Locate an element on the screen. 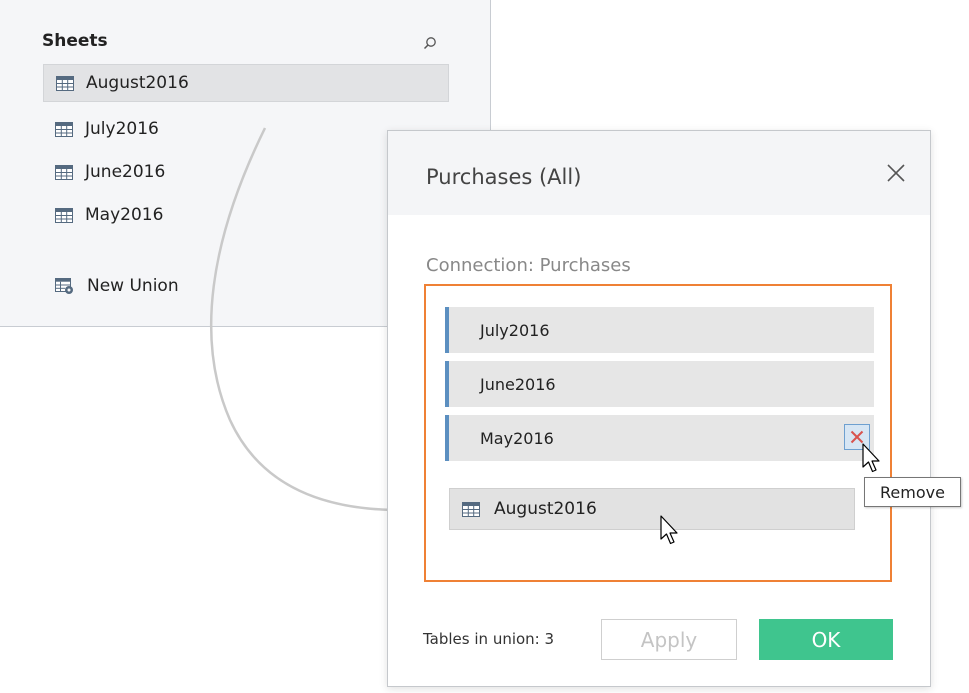  apply-button: Apply is located at coordinates (669, 639).